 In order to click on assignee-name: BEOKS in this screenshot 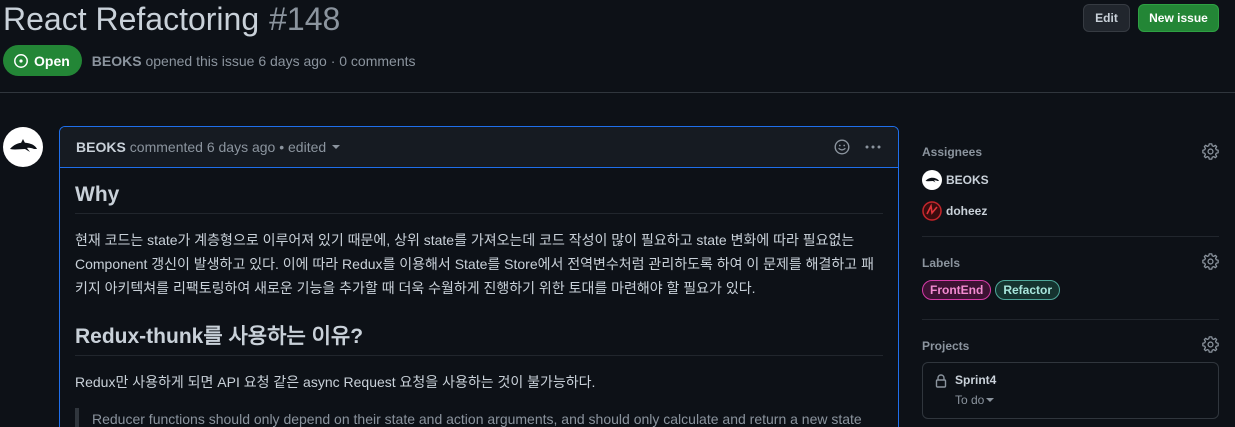, I will do `click(967, 180)`.